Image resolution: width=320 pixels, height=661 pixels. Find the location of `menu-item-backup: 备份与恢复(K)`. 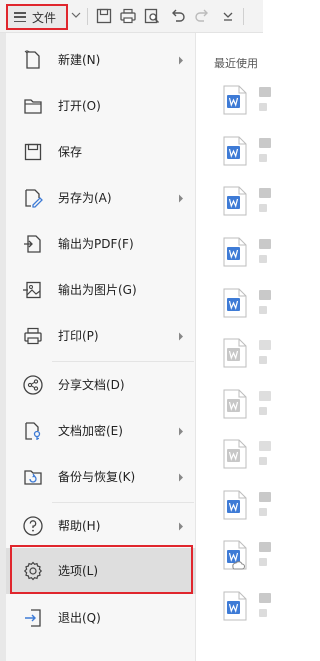

menu-item-backup: 备份与恢复(K) is located at coordinates (101, 477).